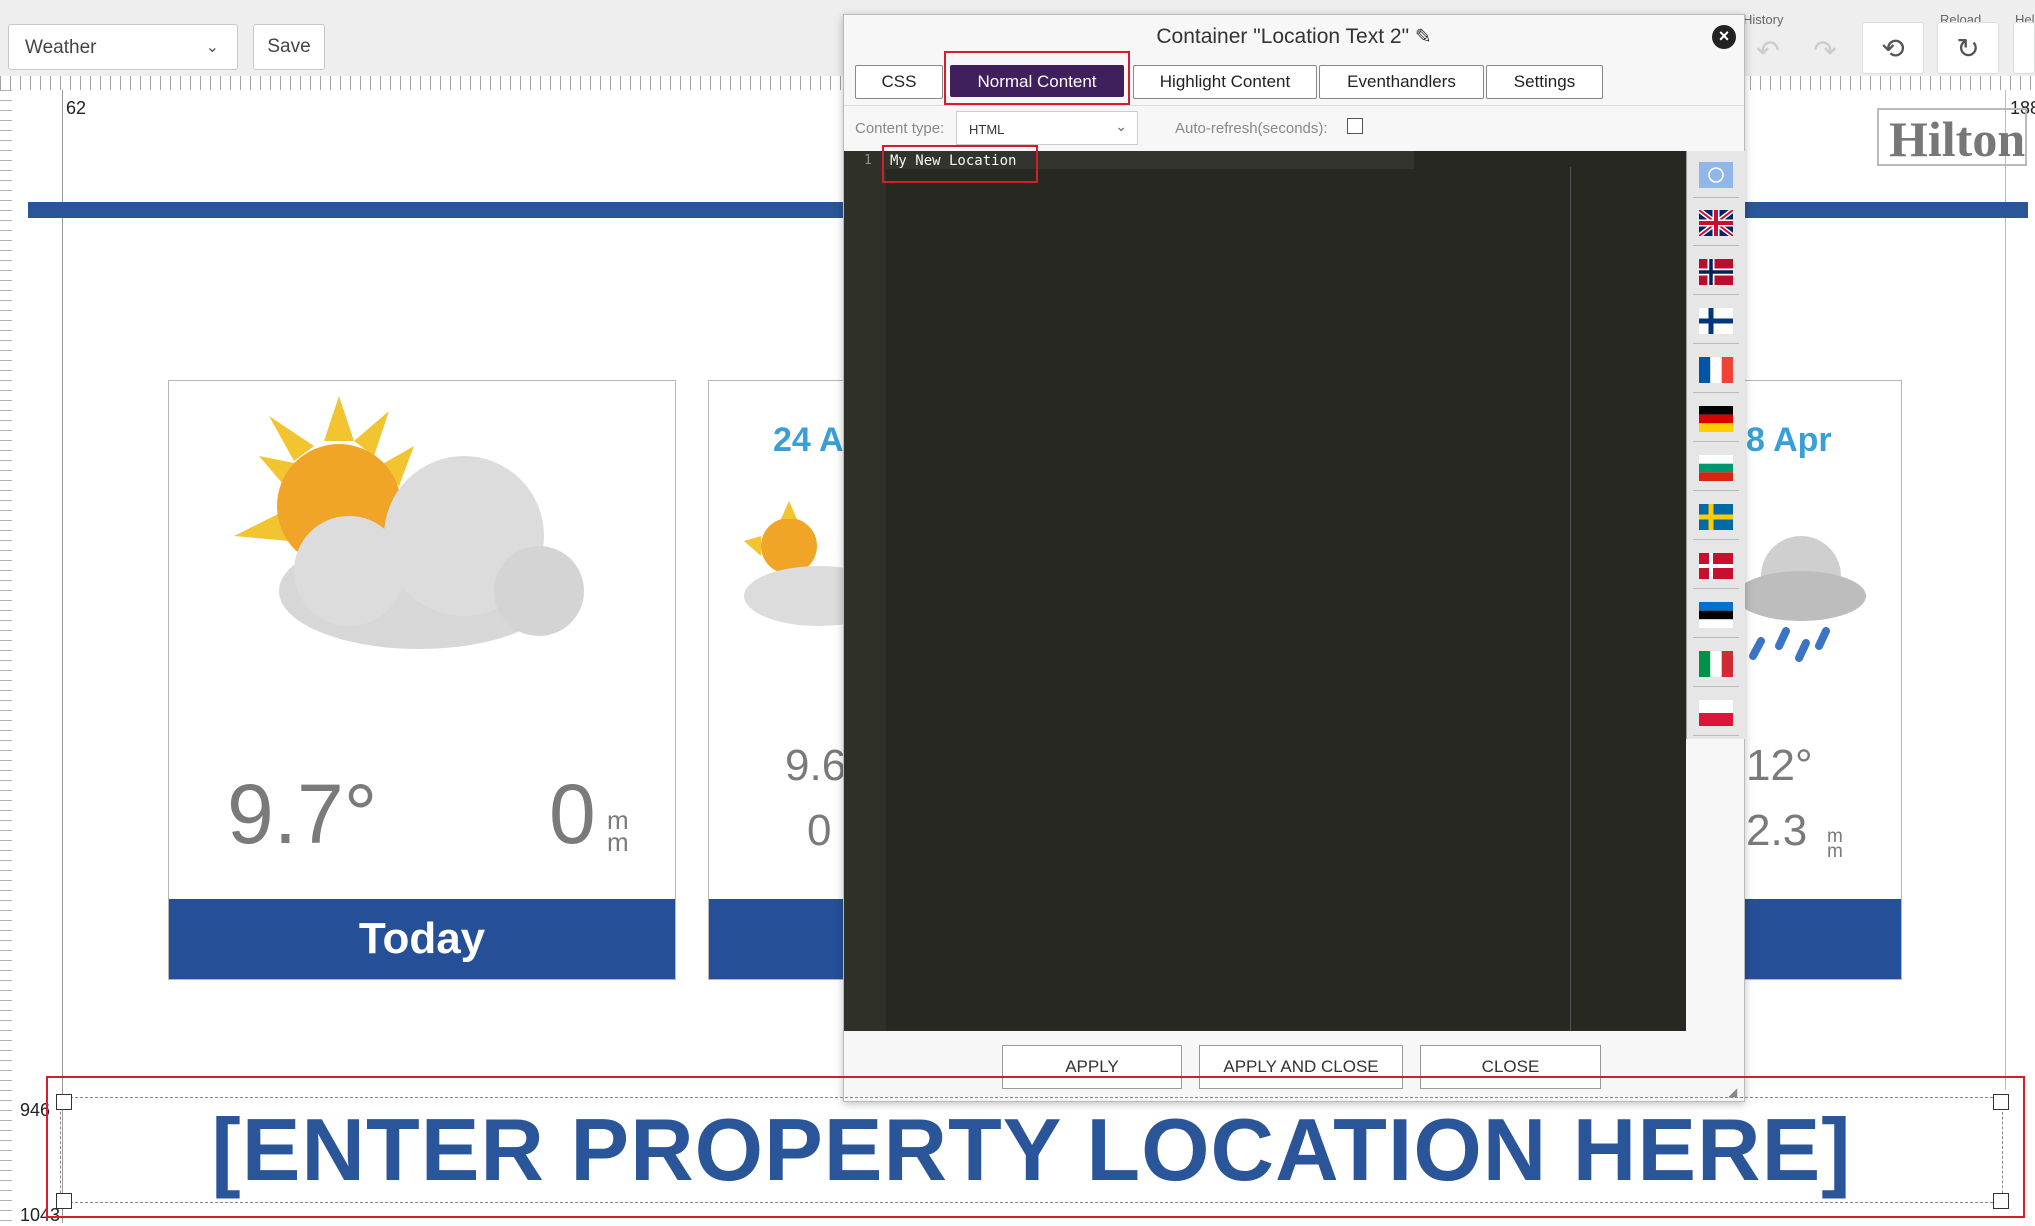 Image resolution: width=2035 pixels, height=1226 pixels. What do you see at coordinates (289, 47) in the screenshot?
I see `save-button: Save` at bounding box center [289, 47].